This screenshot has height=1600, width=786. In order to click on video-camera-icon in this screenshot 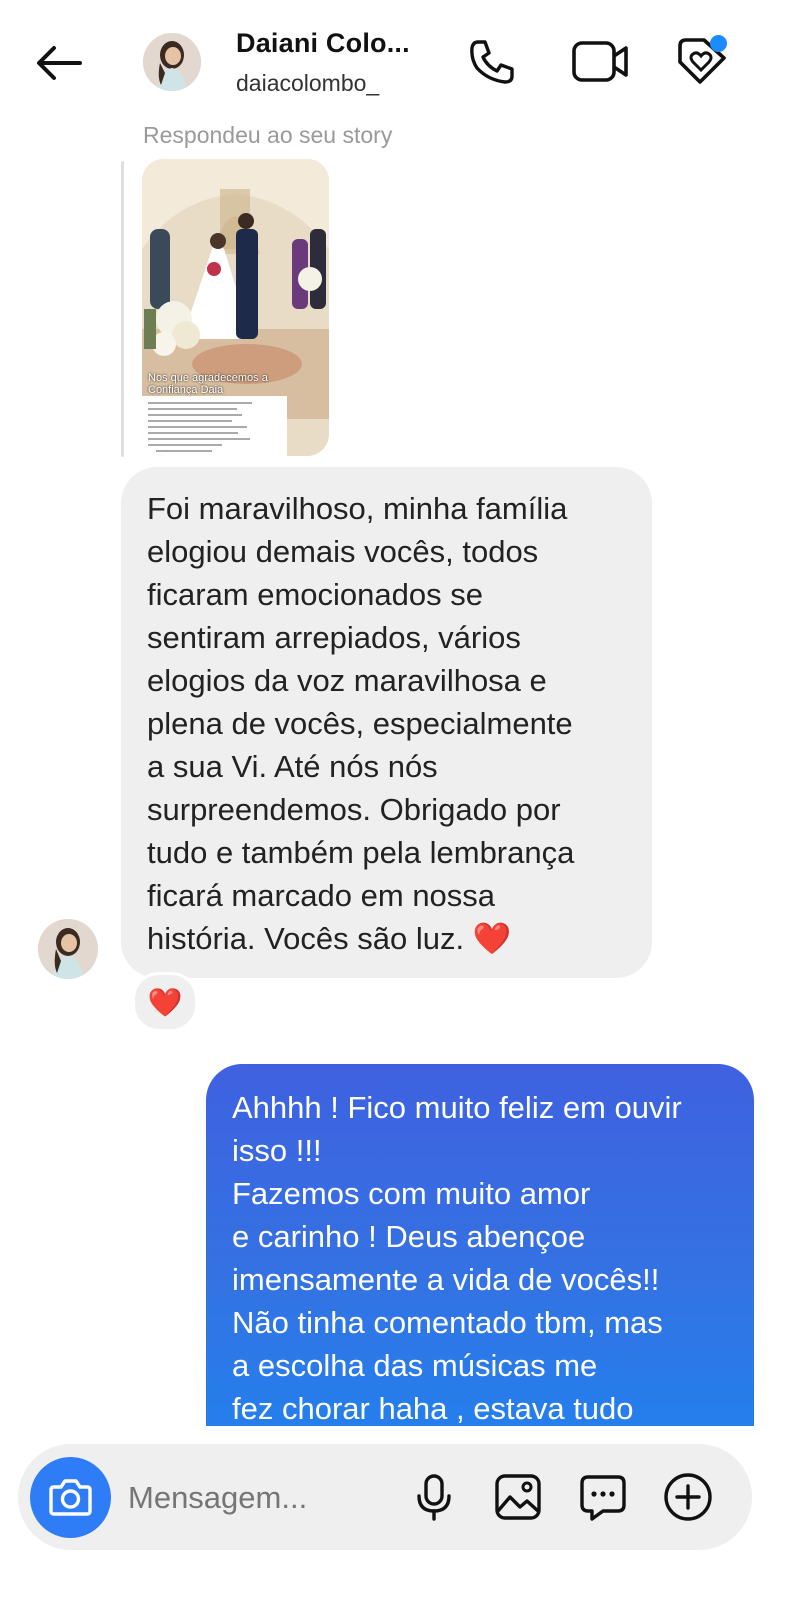, I will do `click(600, 61)`.